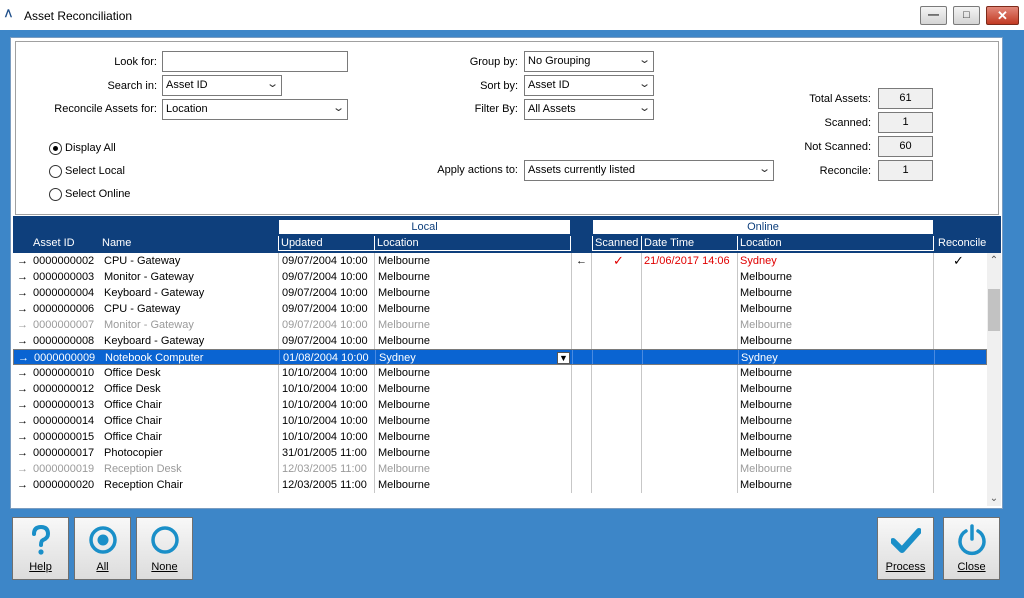 This screenshot has width=1024, height=598. Describe the element at coordinates (40, 548) in the screenshot. I see `help-button: Help` at that location.